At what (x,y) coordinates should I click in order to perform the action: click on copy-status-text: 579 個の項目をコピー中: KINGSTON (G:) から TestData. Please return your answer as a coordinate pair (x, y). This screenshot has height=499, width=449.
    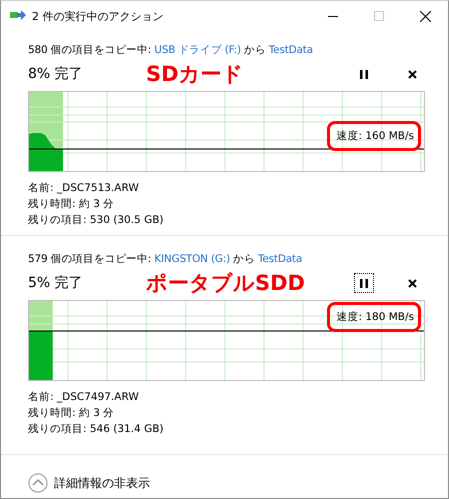
    Looking at the image, I should click on (166, 259).